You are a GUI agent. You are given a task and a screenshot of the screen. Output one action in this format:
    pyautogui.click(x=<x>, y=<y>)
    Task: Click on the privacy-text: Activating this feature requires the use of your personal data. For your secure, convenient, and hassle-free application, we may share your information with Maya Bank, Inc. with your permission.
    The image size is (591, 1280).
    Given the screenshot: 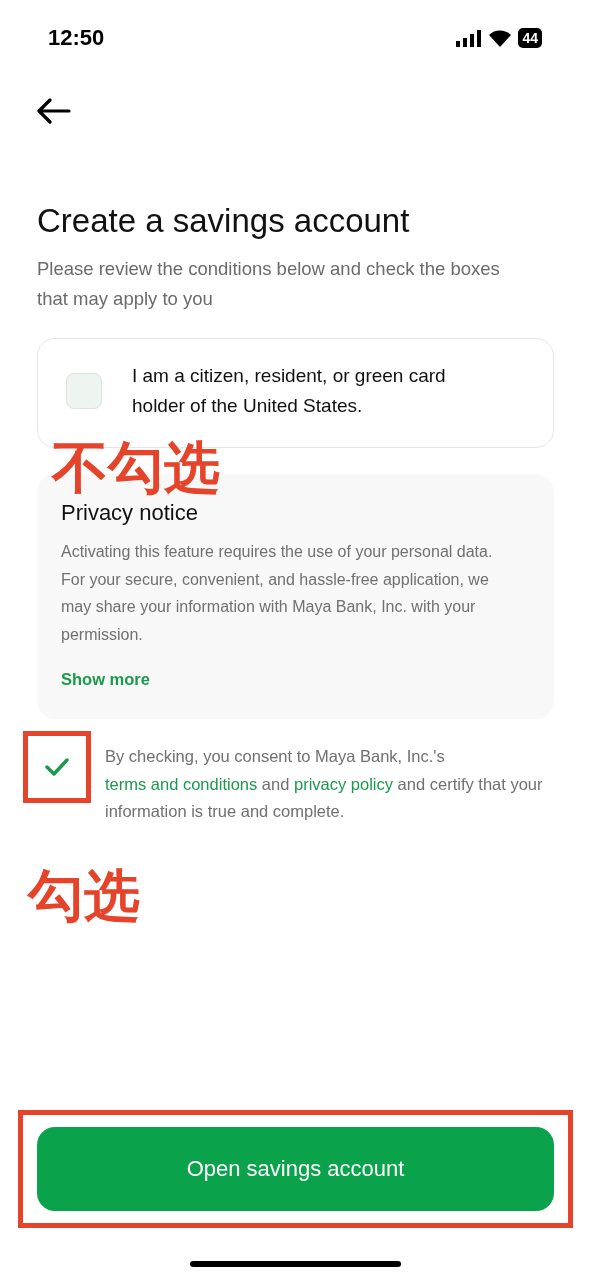 What is the action you would take?
    pyautogui.click(x=277, y=593)
    